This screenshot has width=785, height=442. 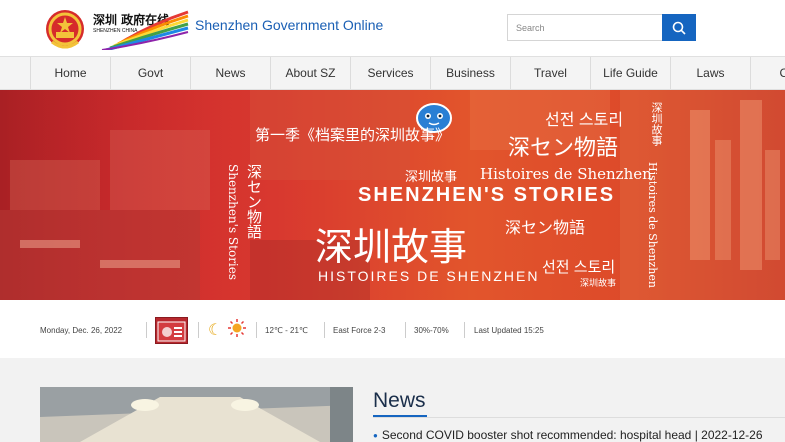 What do you see at coordinates (81, 330) in the screenshot?
I see `current-date: Monday, Dec. 26, 2022` at bounding box center [81, 330].